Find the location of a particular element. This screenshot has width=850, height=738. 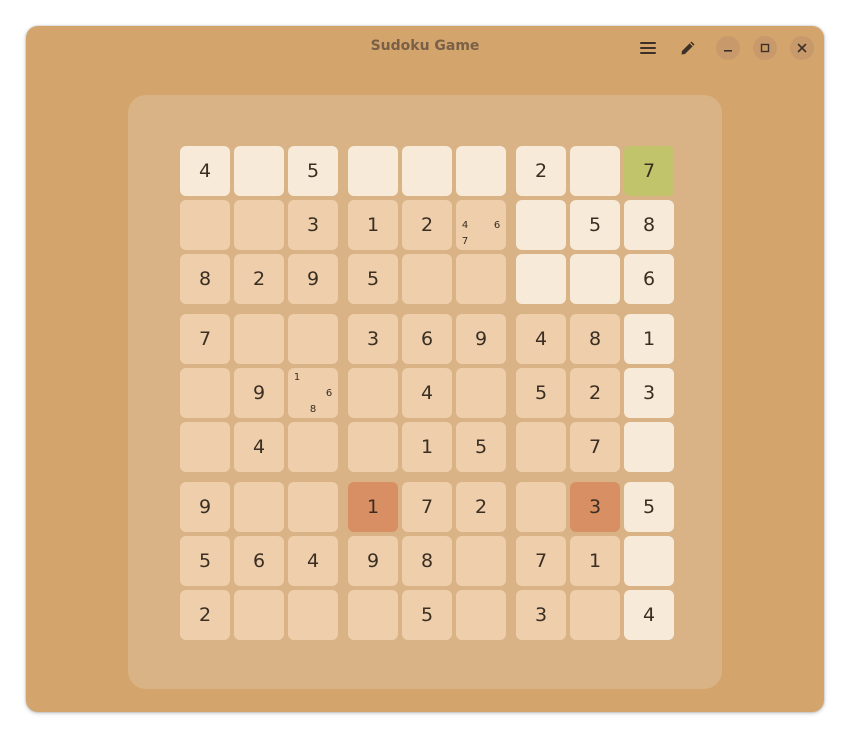

cell-r6-c2: 4 is located at coordinates (259, 447).